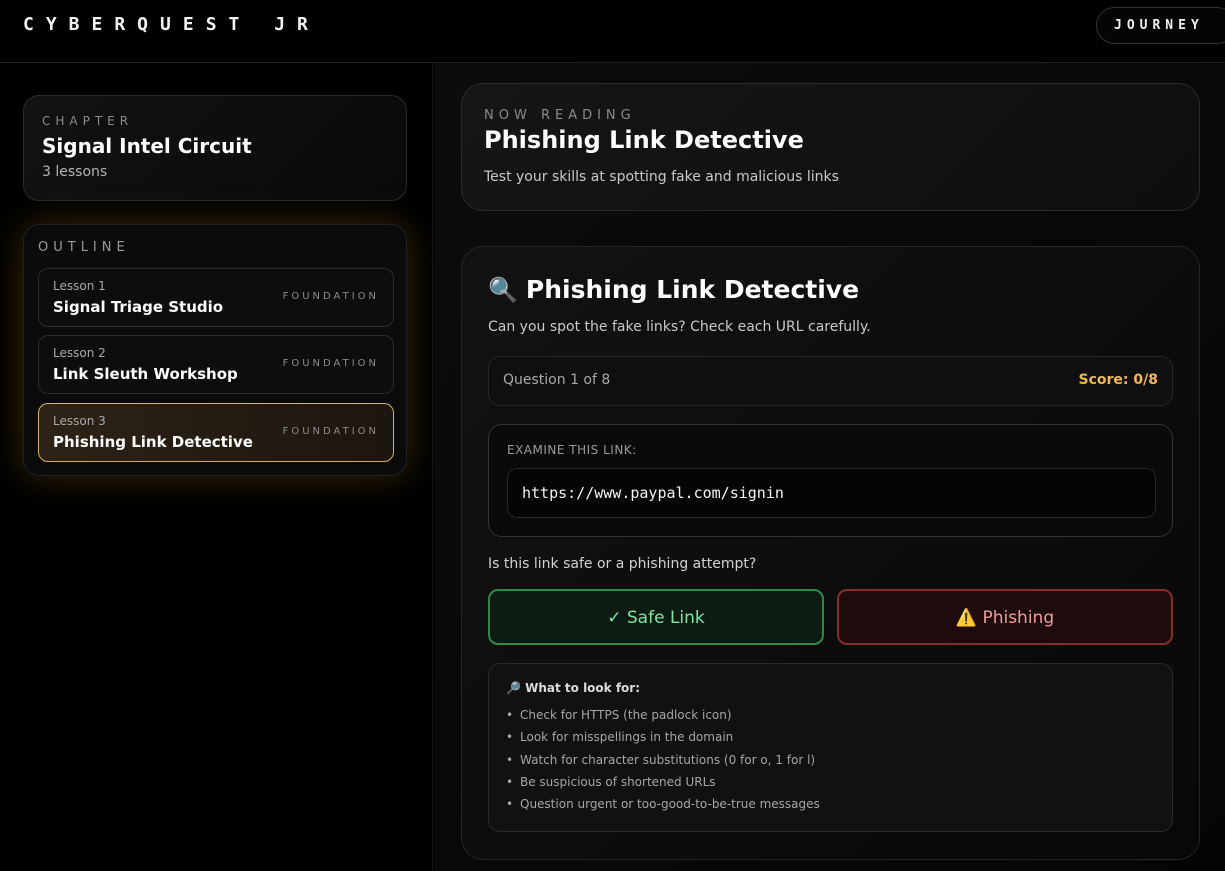 The image size is (1225, 871). Describe the element at coordinates (79, 353) in the screenshot. I see `lesson-number: Lesson 2` at that location.